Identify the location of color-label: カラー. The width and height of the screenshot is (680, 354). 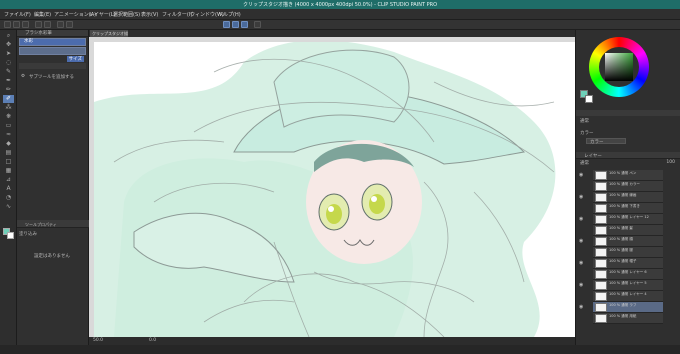
(587, 133).